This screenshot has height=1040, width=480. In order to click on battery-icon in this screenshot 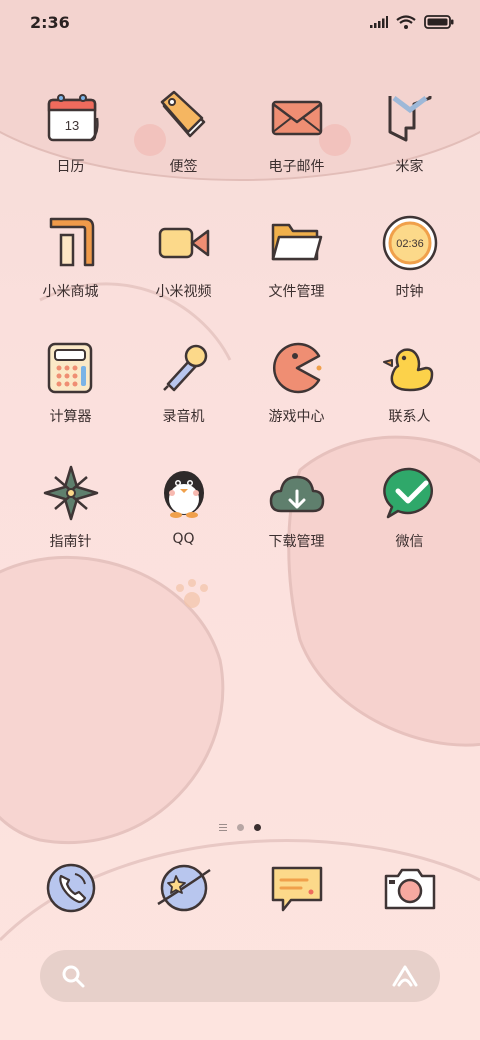, I will do `click(439, 22)`.